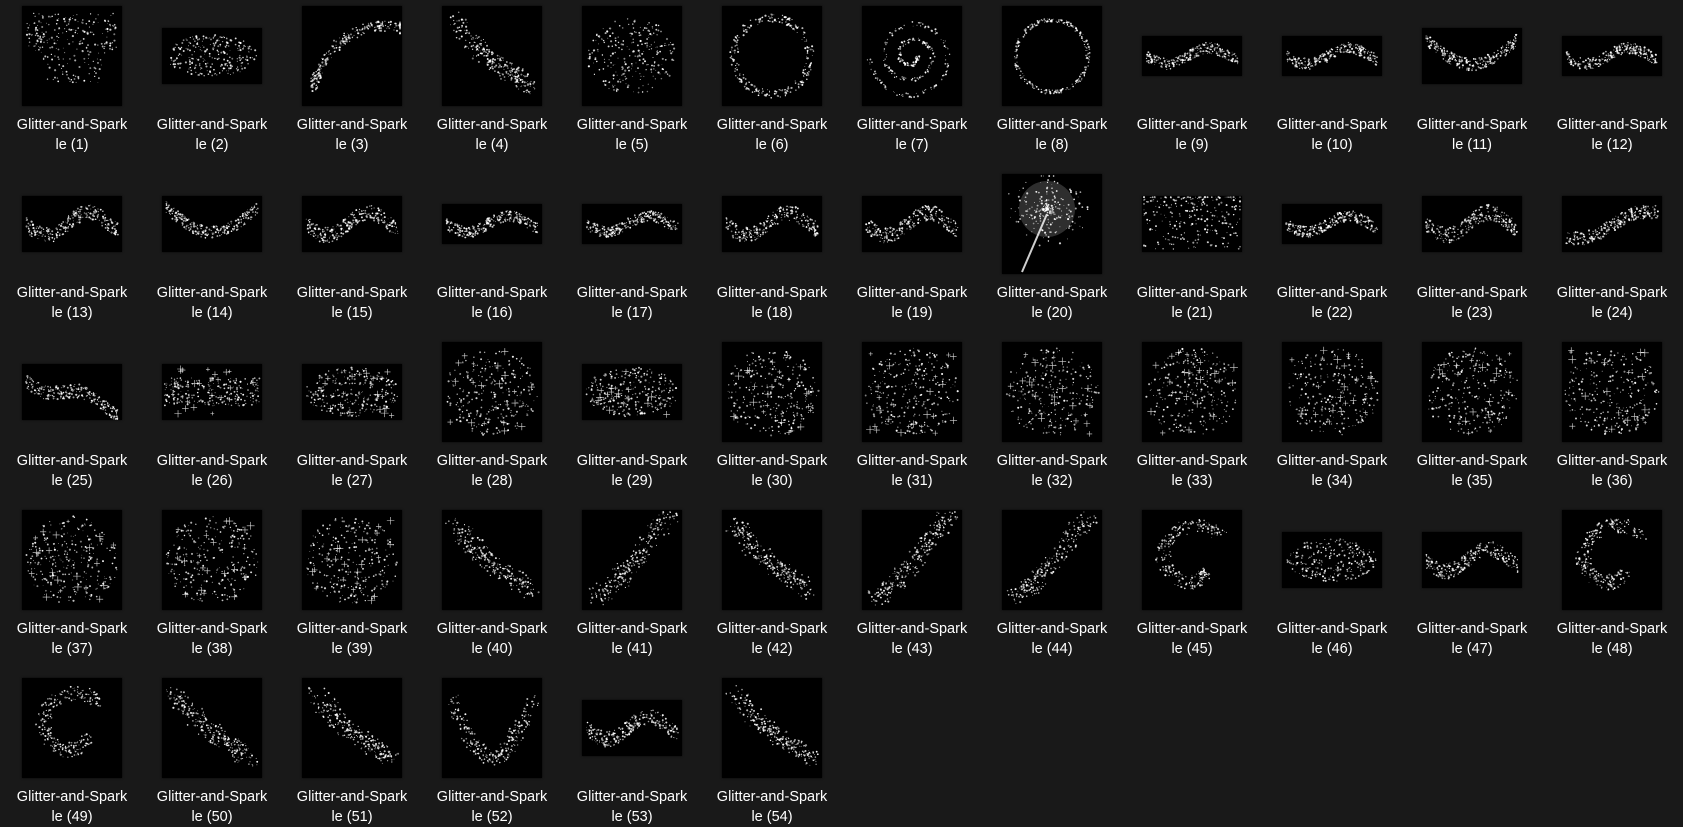  I want to click on file-item: Glitter-and-Spark le (12), so click(1612, 82).